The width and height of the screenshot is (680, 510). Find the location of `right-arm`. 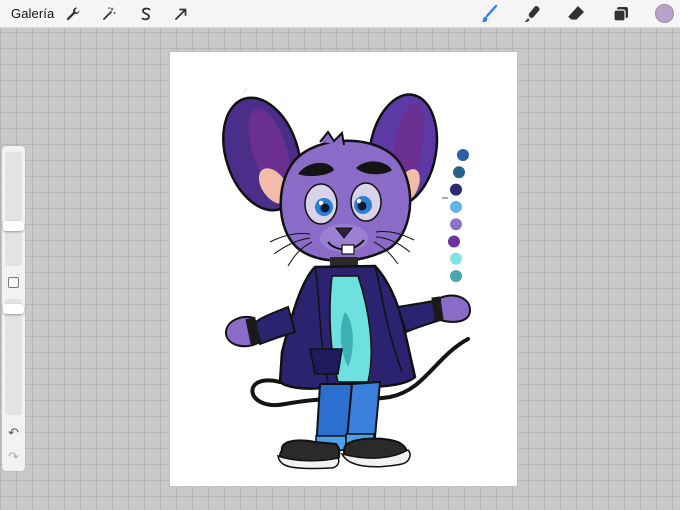

right-arm is located at coordinates (434, 314).